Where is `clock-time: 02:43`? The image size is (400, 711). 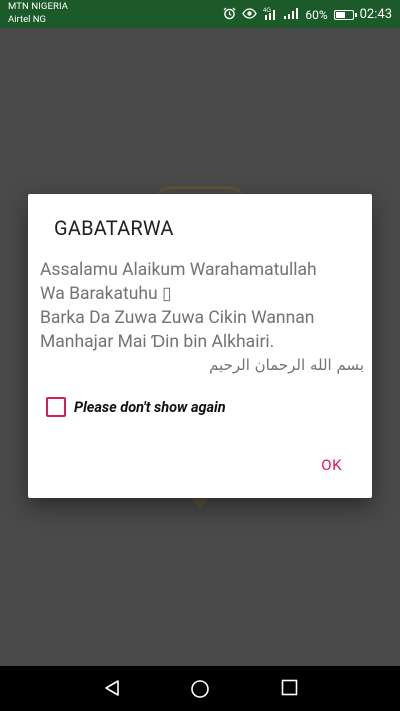
clock-time: 02:43 is located at coordinates (375, 14).